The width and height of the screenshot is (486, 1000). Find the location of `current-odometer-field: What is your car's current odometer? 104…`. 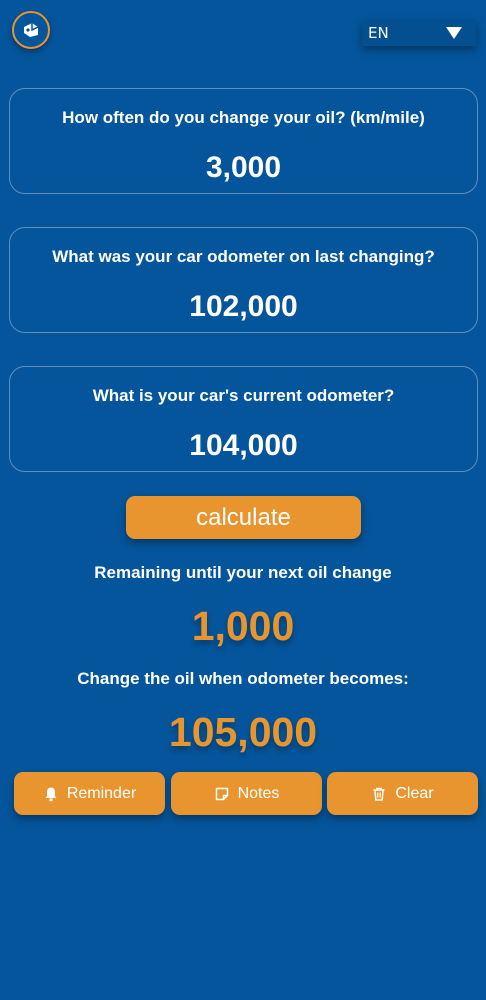

current-odometer-field: What is your car's current odometer? 104… is located at coordinates (243, 419).